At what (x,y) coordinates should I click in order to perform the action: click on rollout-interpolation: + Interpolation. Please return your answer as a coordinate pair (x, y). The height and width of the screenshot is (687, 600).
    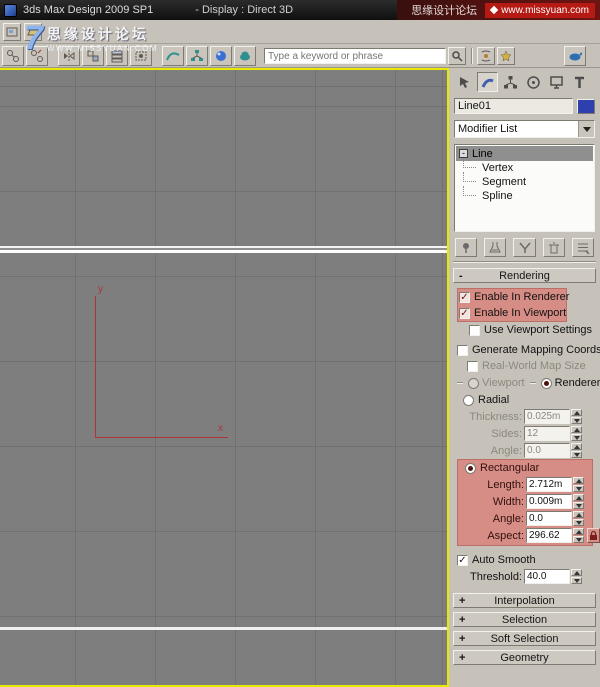
    Looking at the image, I should click on (524, 600).